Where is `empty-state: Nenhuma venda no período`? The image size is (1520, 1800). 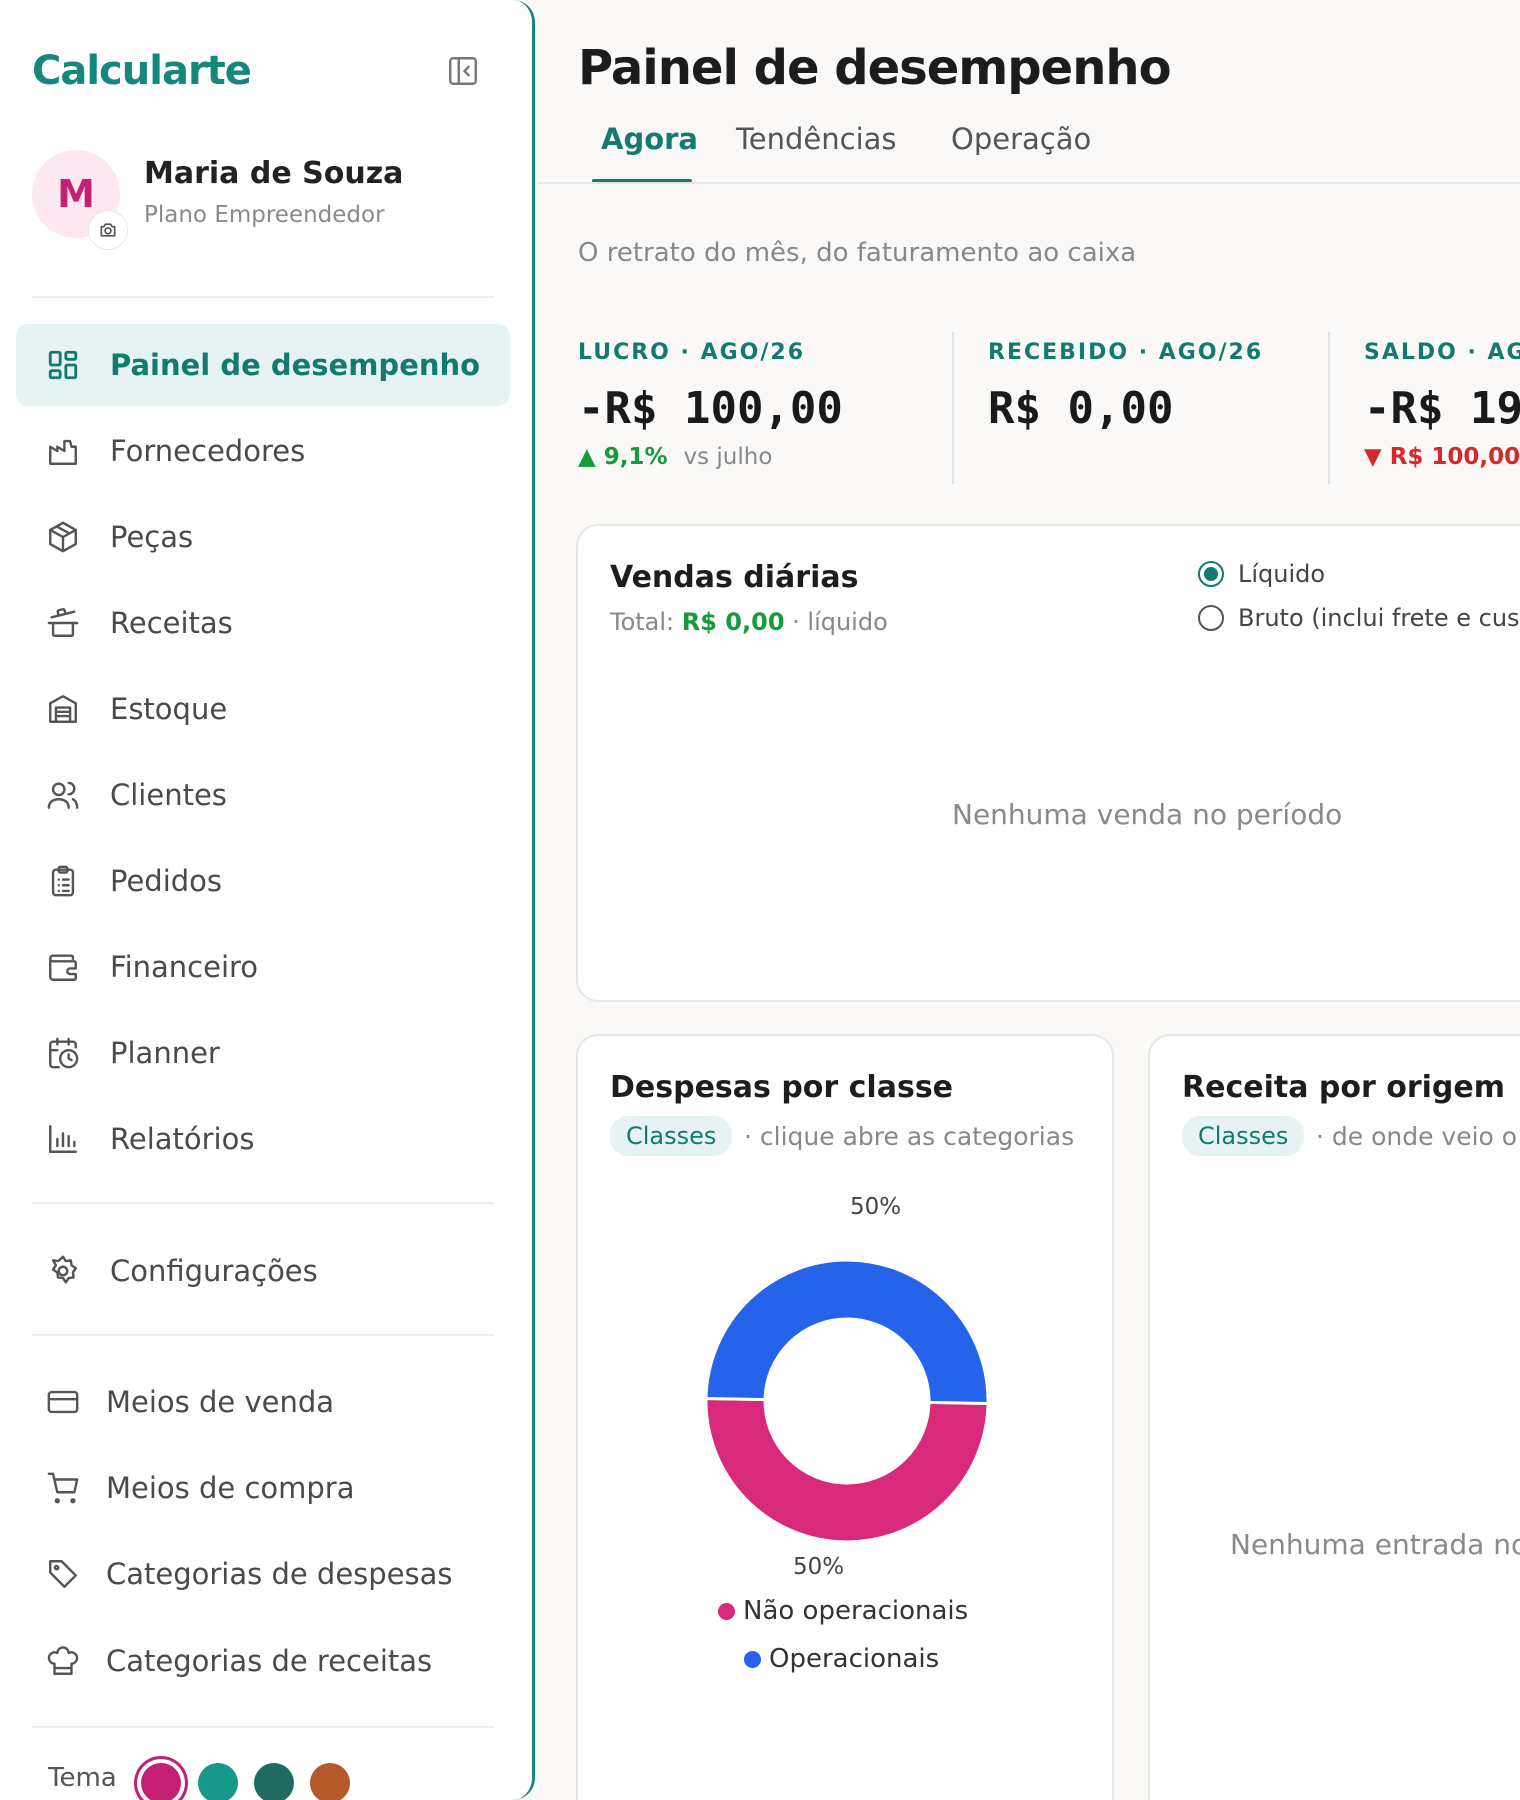 empty-state: Nenhuma venda no período is located at coordinates (1147, 814).